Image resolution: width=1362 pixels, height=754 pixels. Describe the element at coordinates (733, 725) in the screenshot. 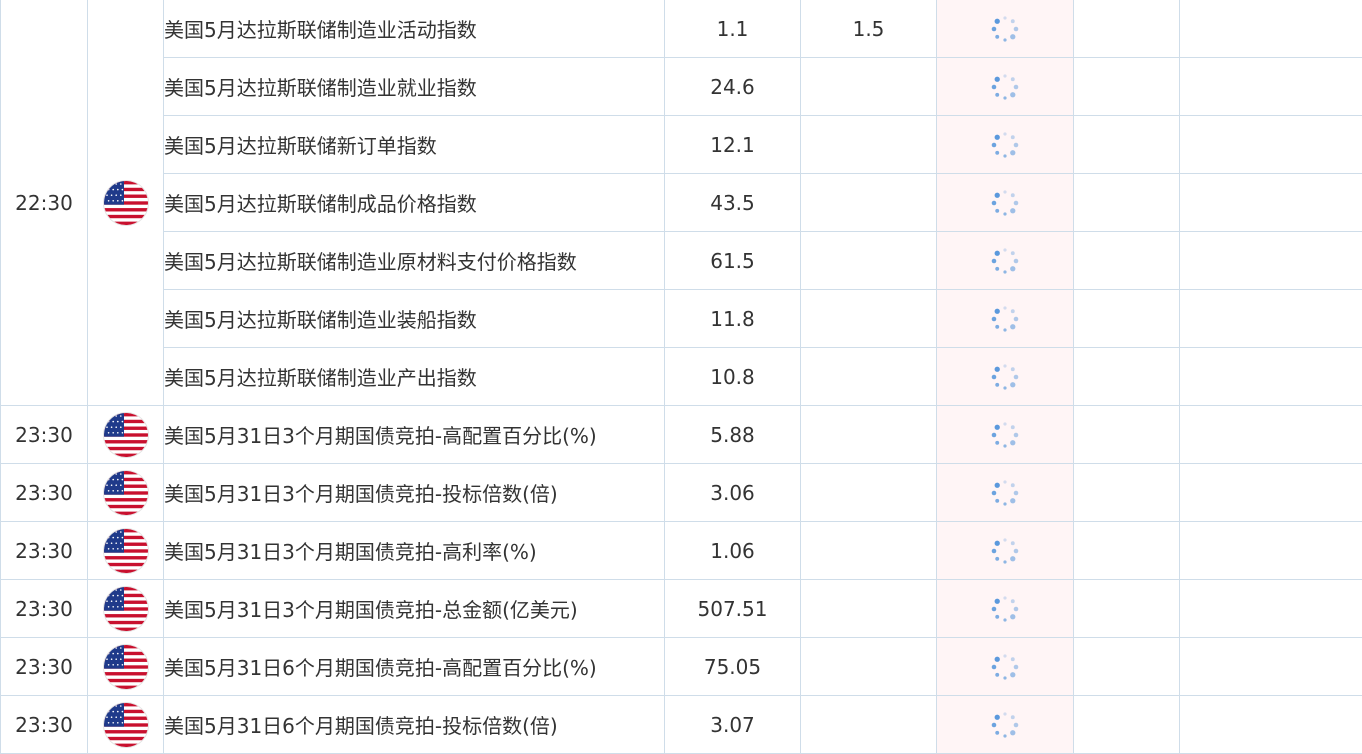

I see `previous-value: 3.07` at that location.